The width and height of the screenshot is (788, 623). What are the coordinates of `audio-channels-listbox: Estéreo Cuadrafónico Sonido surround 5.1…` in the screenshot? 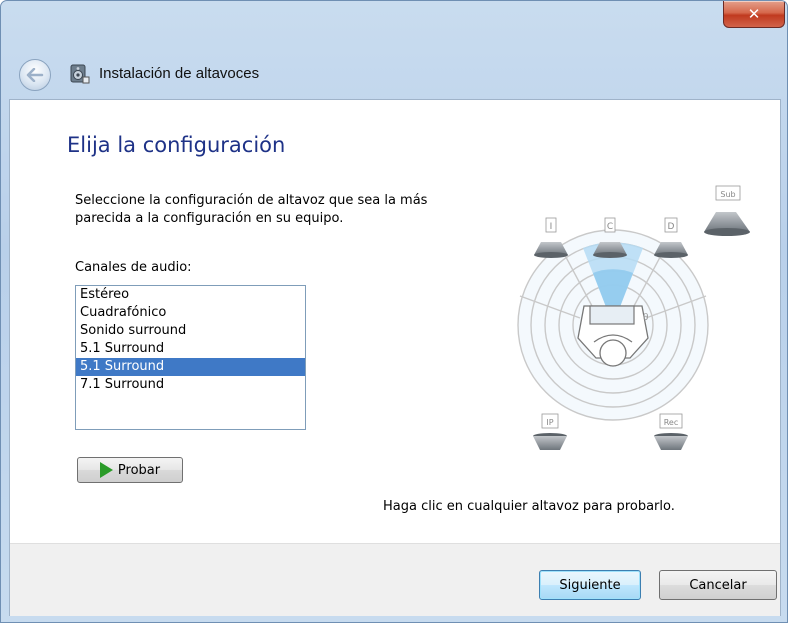 It's located at (190, 357).